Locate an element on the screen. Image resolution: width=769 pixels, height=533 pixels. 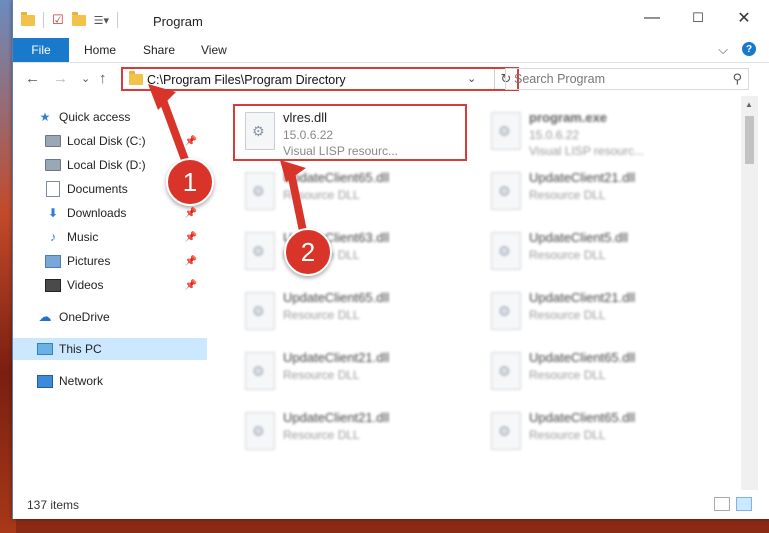
sidebar-item-label: OneDrive is located at coordinates (84, 317).